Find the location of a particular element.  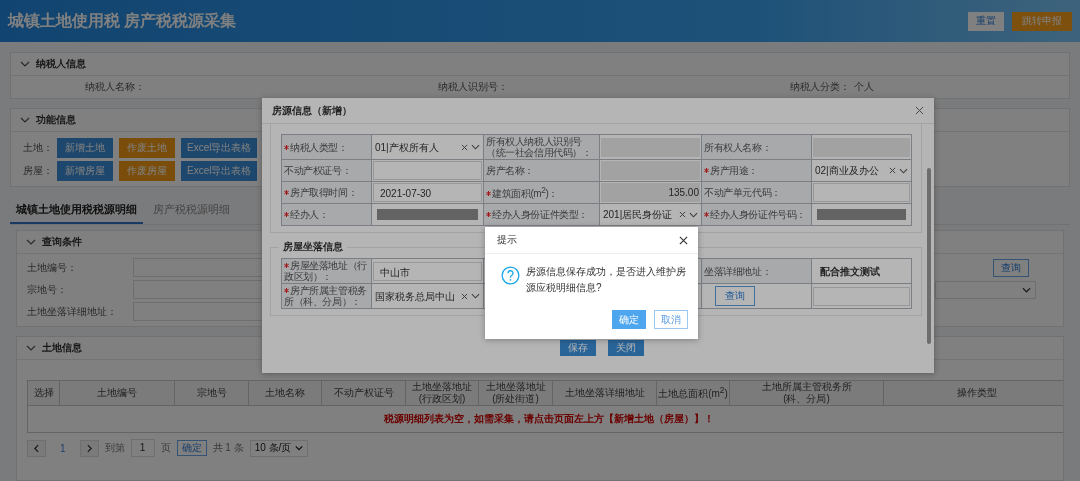

query-button: 查询 is located at coordinates (735, 296).